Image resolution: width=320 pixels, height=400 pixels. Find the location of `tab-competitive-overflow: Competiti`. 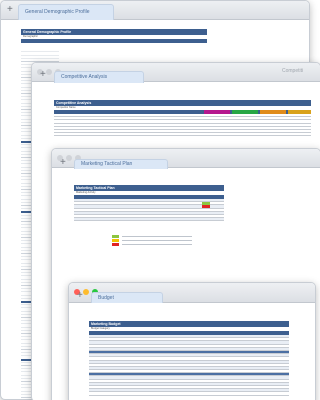

tab-competitive-overflow: Competiti is located at coordinates (292, 71).